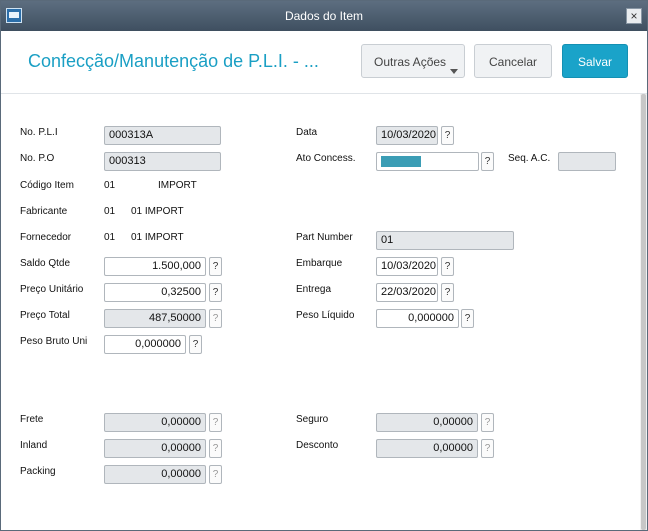 The image size is (648, 531). Describe the element at coordinates (427, 161) in the screenshot. I see `ato-concess-field` at that location.